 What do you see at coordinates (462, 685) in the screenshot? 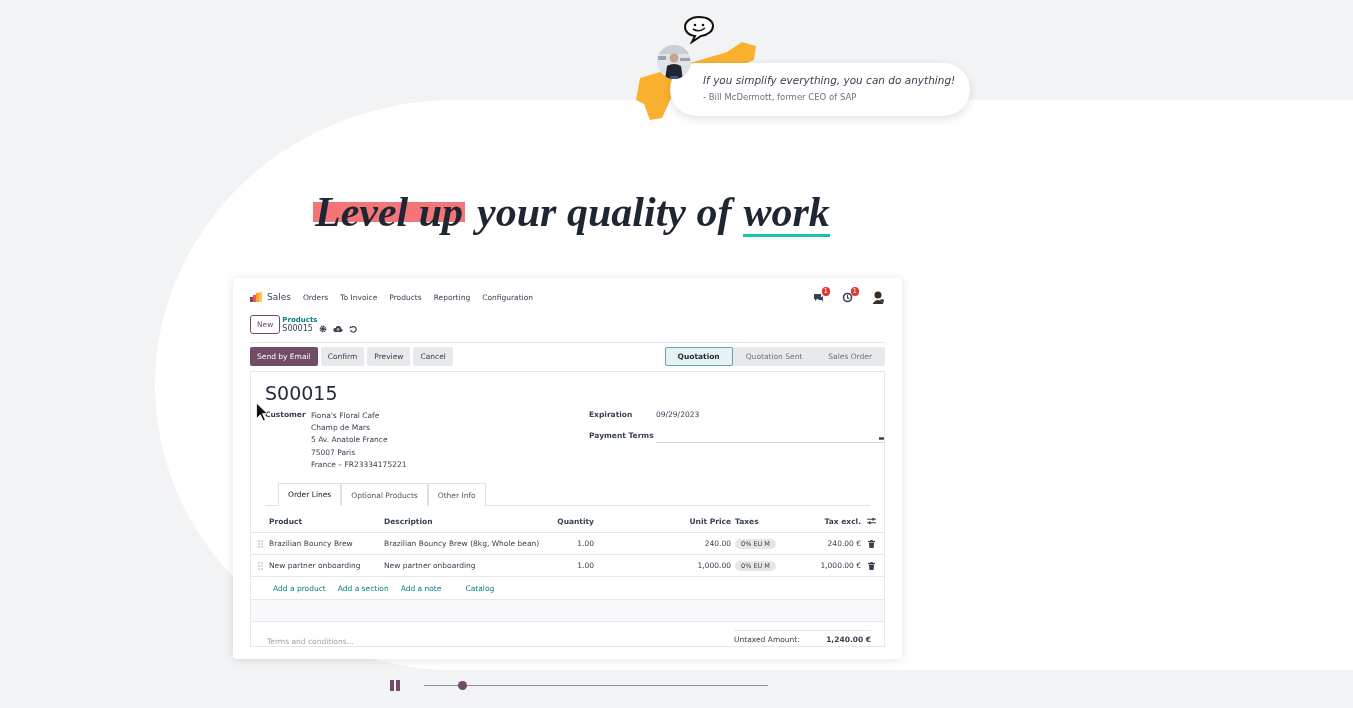
I see `progress-thumb` at bounding box center [462, 685].